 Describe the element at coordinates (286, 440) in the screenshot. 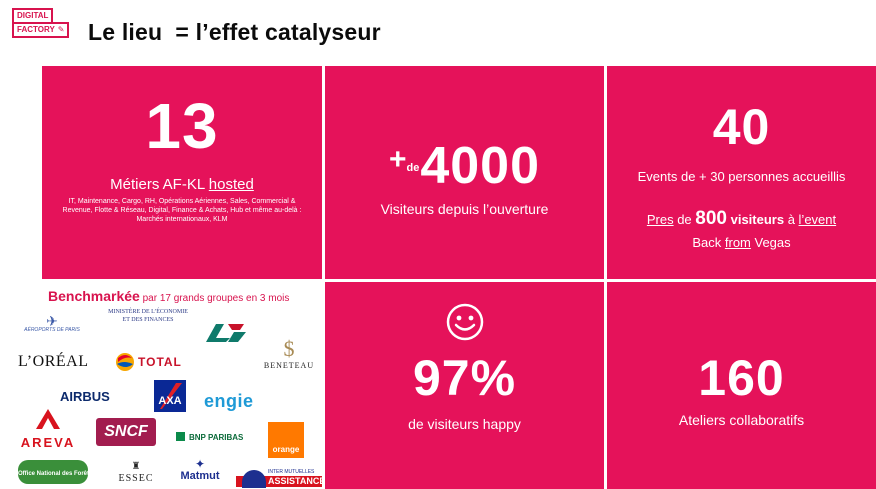

I see `orange-logo: orange` at that location.